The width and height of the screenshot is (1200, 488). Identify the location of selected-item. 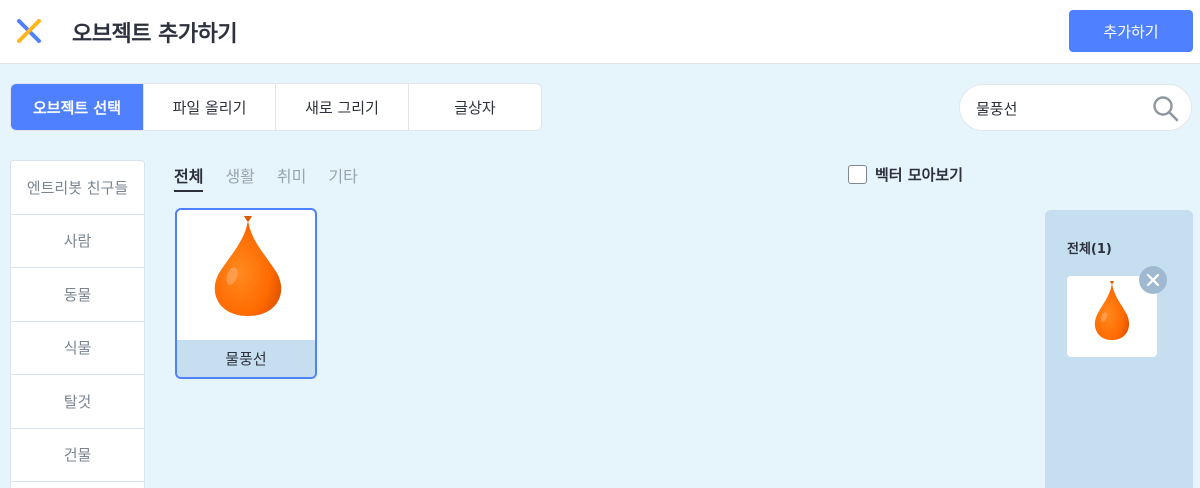
(1117, 311).